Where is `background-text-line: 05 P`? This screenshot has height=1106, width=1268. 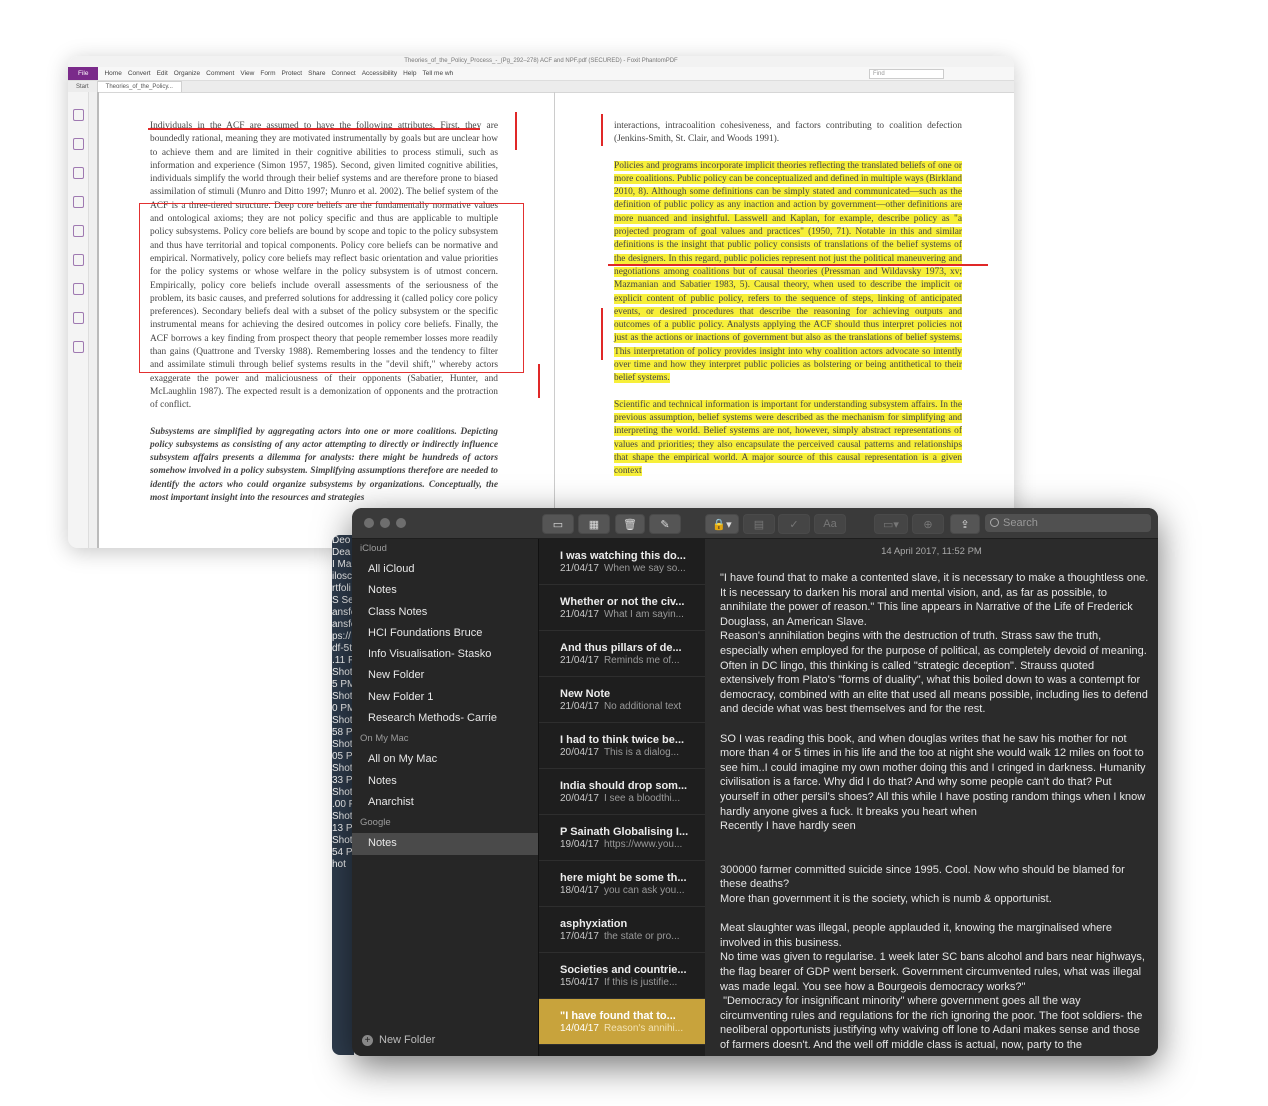
background-text-line: 05 P is located at coordinates (342, 756).